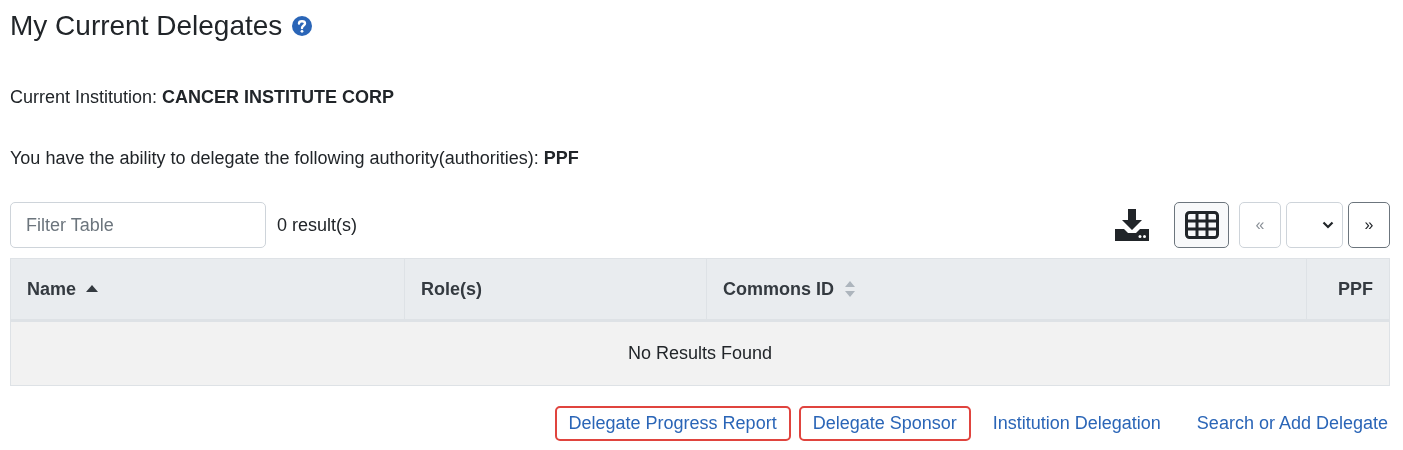  I want to click on help-icon, so click(302, 26).